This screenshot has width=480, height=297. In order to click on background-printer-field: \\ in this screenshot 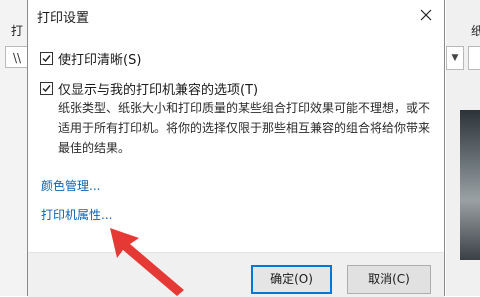, I will do `click(16, 57)`.